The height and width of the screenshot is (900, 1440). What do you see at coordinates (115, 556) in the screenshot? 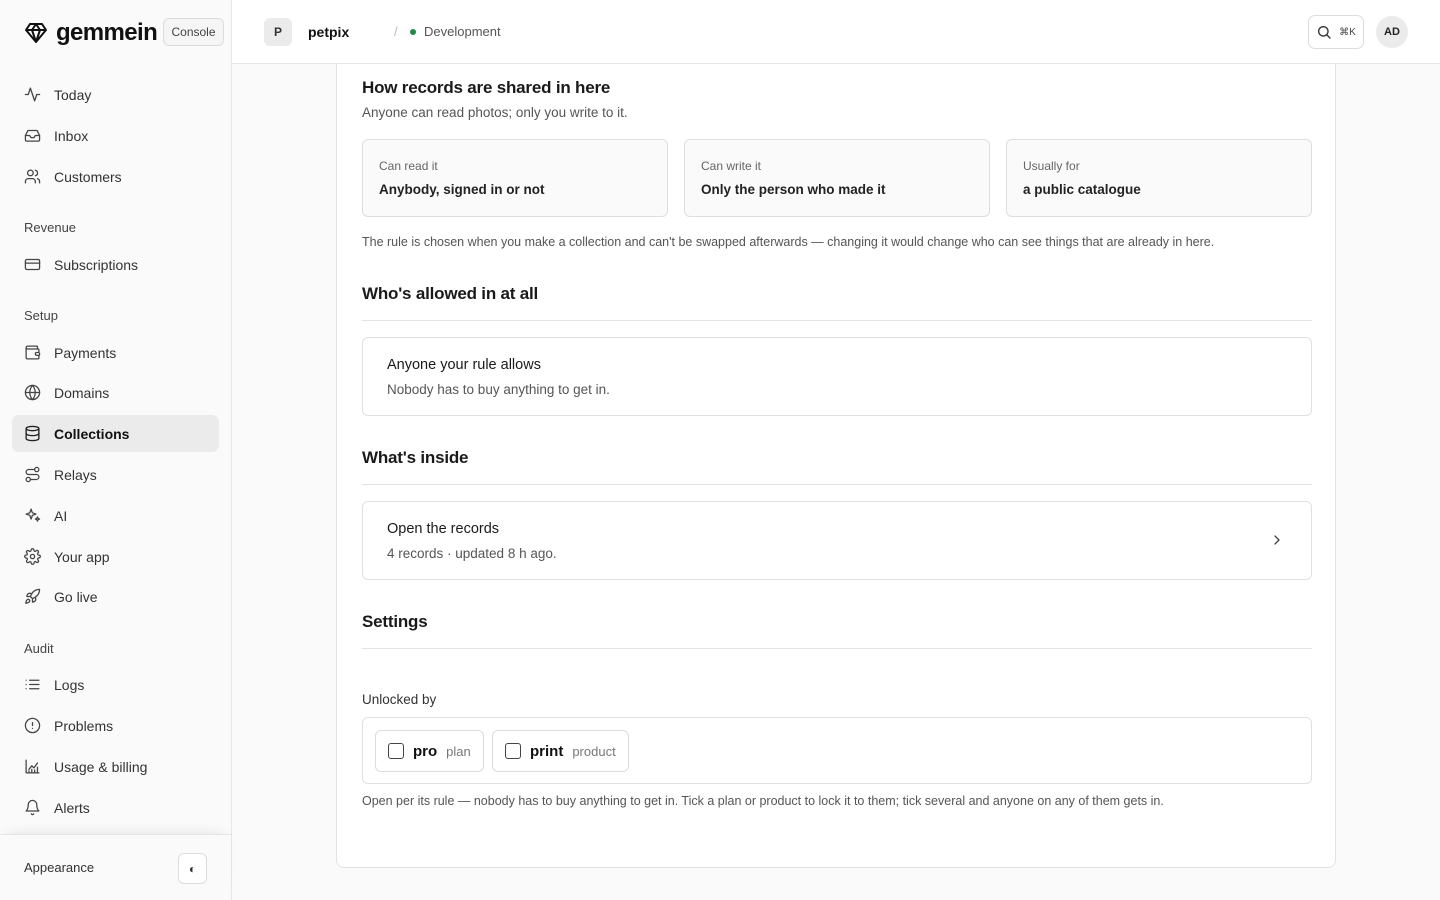
I see `sidebar-item-your-app: Your app` at bounding box center [115, 556].